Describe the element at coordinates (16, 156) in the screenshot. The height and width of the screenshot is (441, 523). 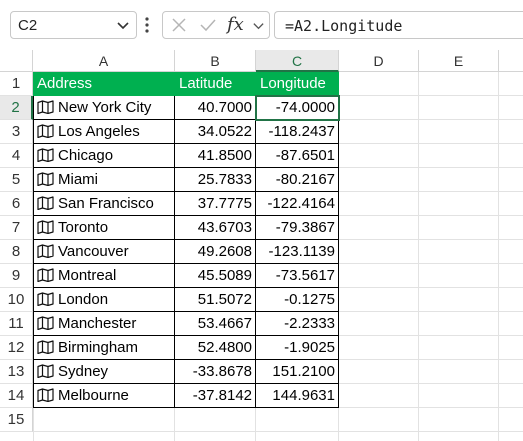
I see `row-header-4: 4` at that location.